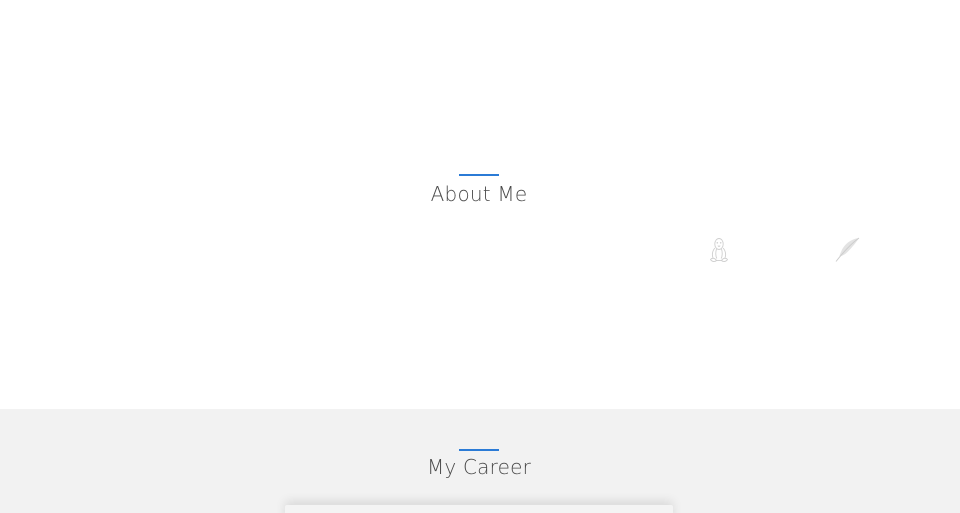  I want to click on career-title: My Career, so click(479, 467).